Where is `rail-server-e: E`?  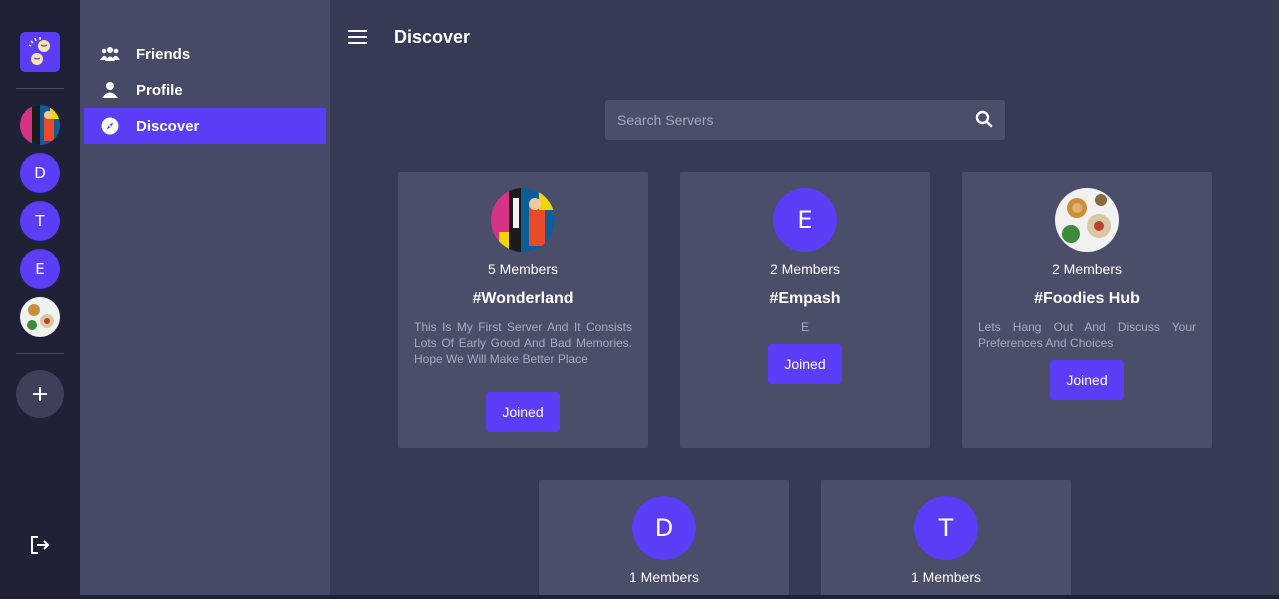
rail-server-e: E is located at coordinates (40, 269).